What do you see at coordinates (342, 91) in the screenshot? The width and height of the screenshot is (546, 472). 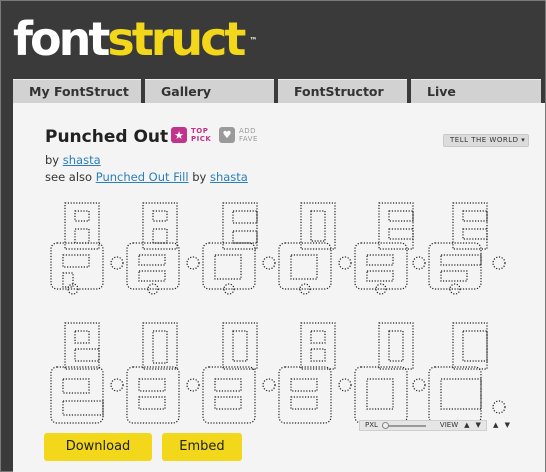 I see `tab-fontstructor: FontStructor` at bounding box center [342, 91].